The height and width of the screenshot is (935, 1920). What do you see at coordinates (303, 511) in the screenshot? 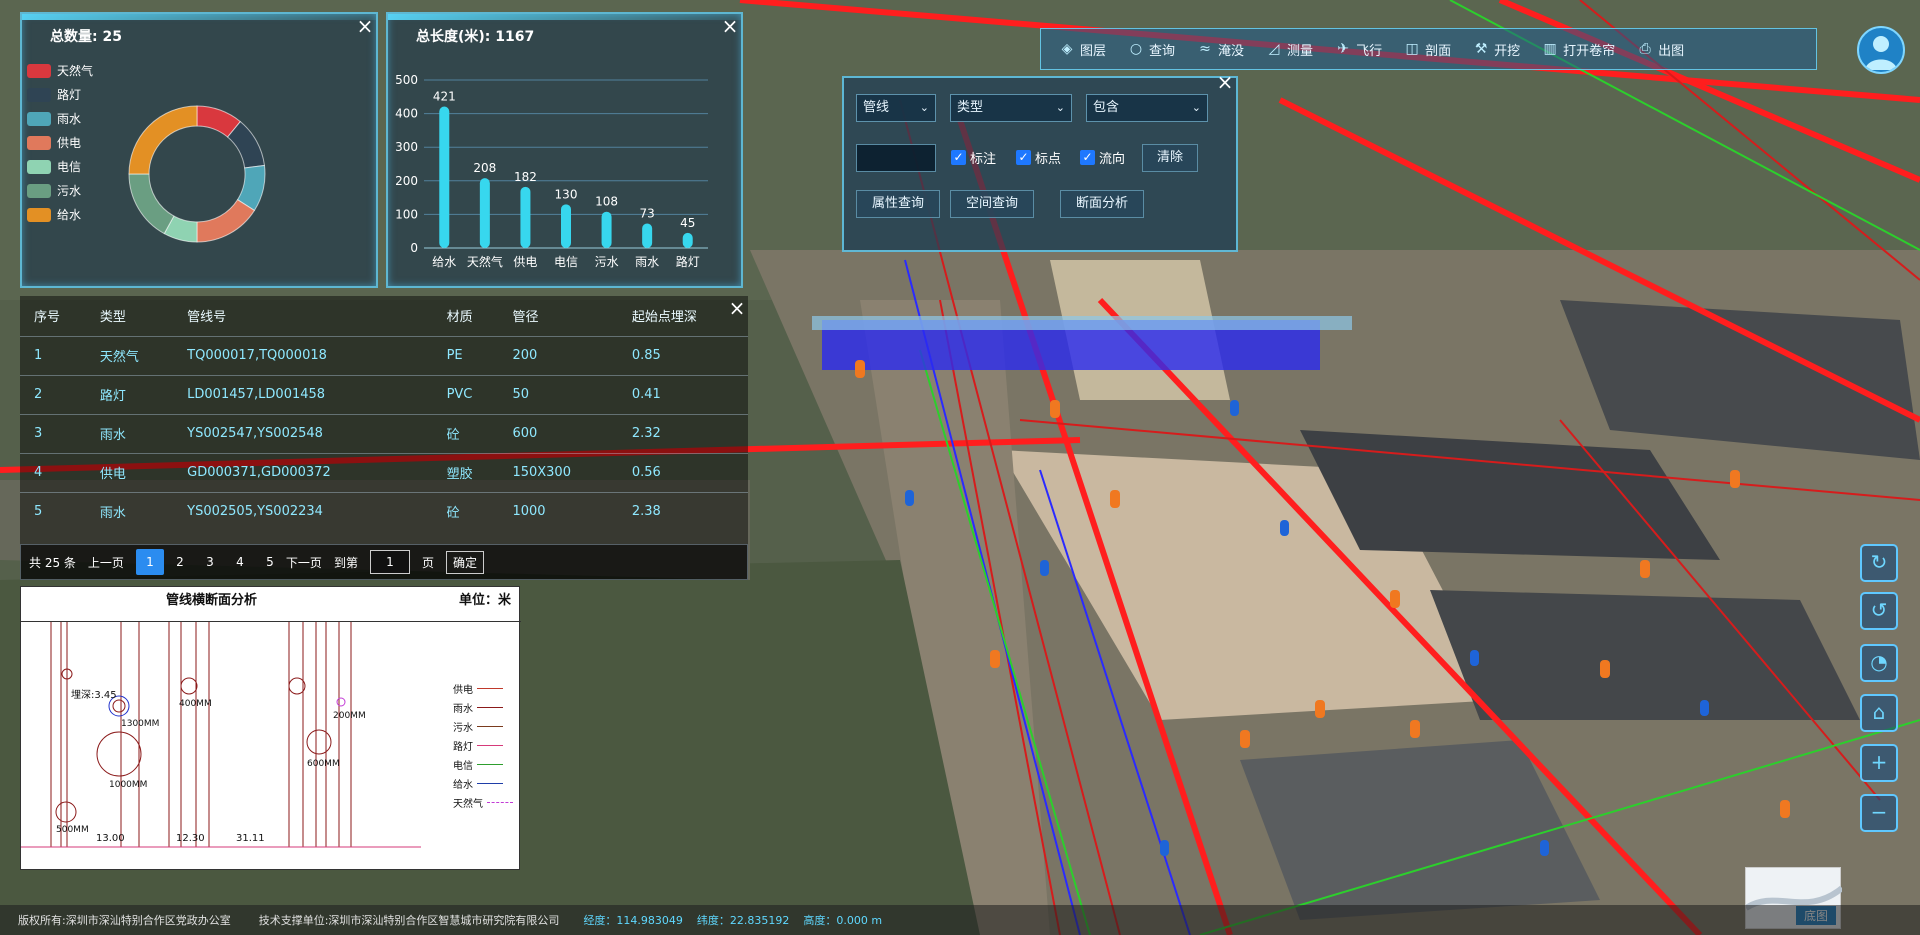
I see `table-cell: YS002505,YS002234` at bounding box center [303, 511].